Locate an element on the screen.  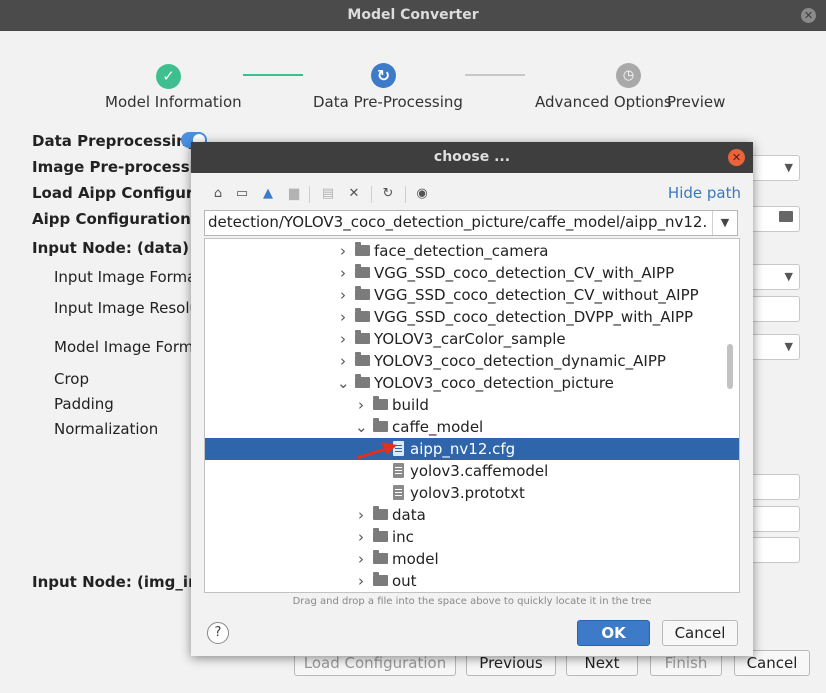
tree-item-label: yolov3.caffemodel is located at coordinates (479, 471).